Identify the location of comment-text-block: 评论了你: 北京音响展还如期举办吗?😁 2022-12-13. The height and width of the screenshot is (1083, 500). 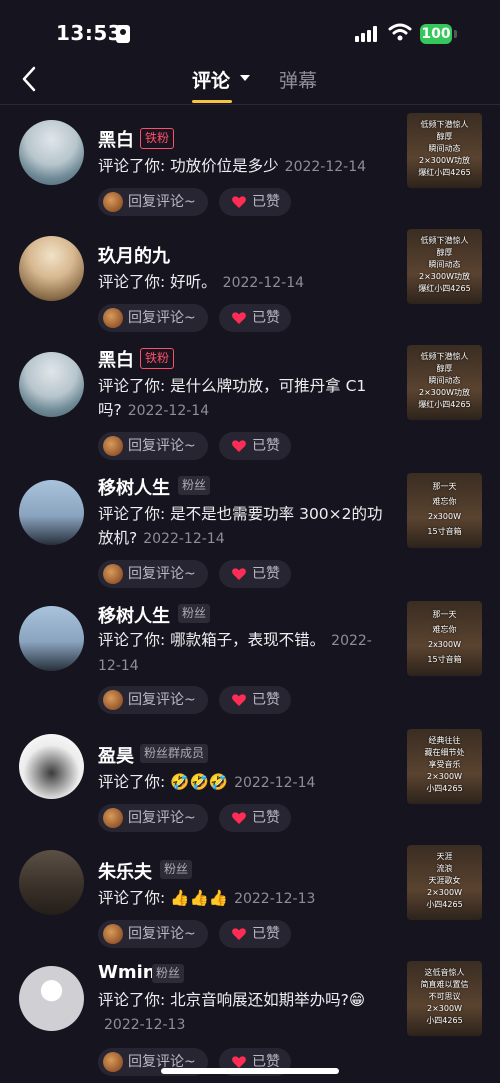
(243, 1012).